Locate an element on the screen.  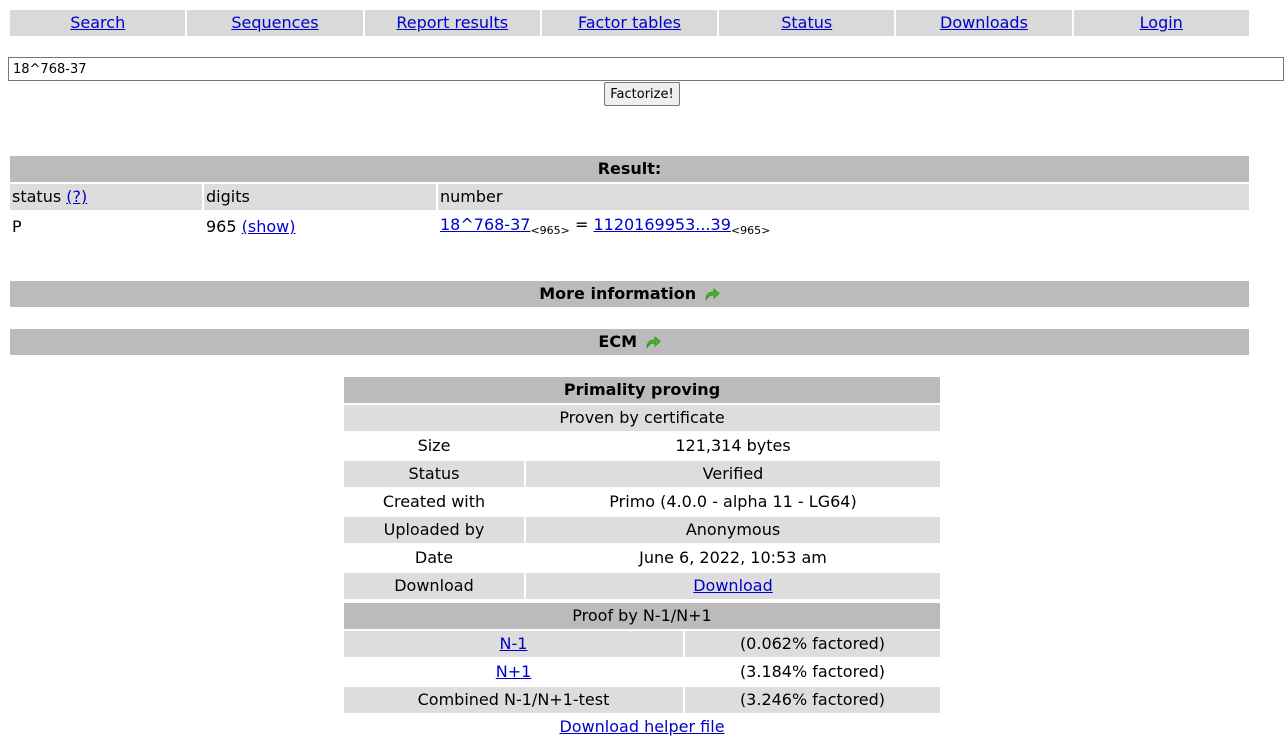
nav-factor-tables: Factor tables is located at coordinates (629, 23).